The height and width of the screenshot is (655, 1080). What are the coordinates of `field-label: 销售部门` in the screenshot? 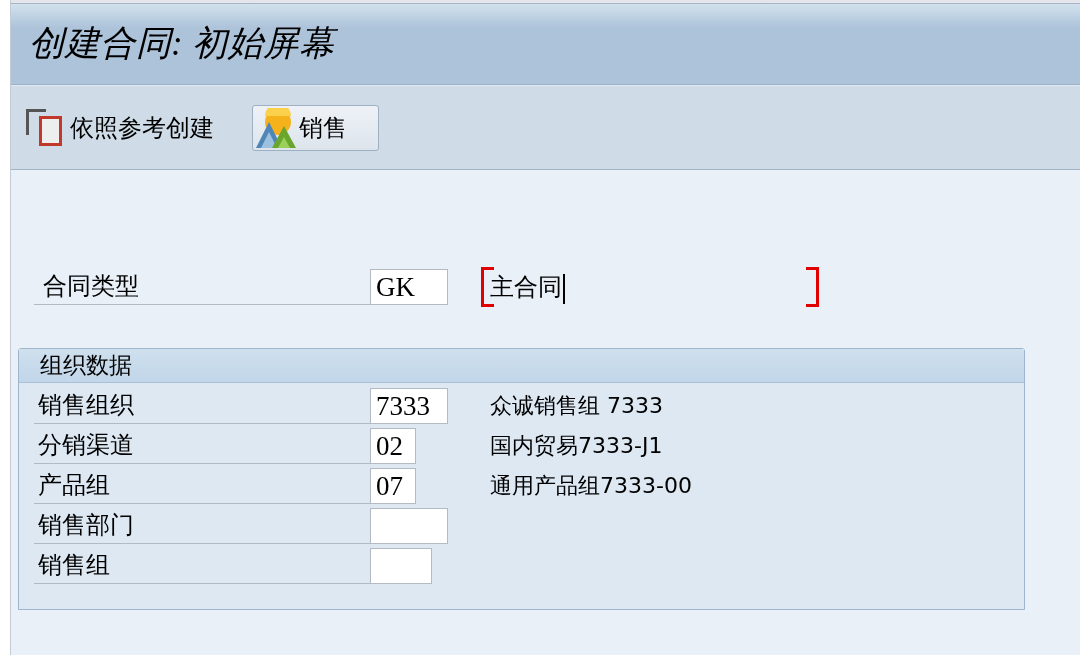 It's located at (202, 526).